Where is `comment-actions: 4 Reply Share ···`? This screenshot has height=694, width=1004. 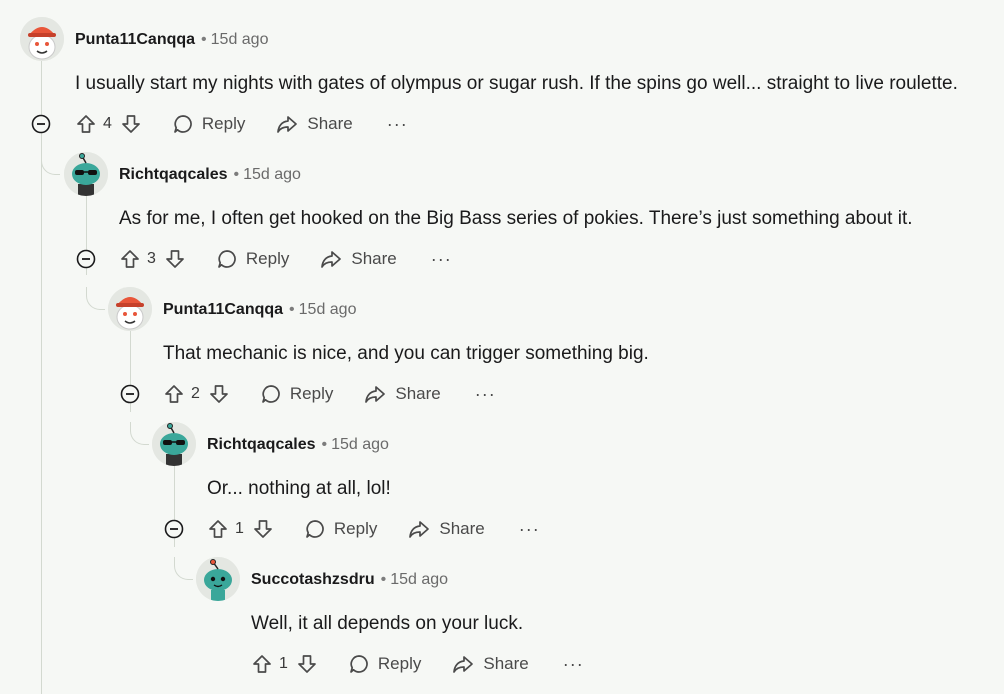 comment-actions: 4 Reply Share ··· is located at coordinates (241, 124).